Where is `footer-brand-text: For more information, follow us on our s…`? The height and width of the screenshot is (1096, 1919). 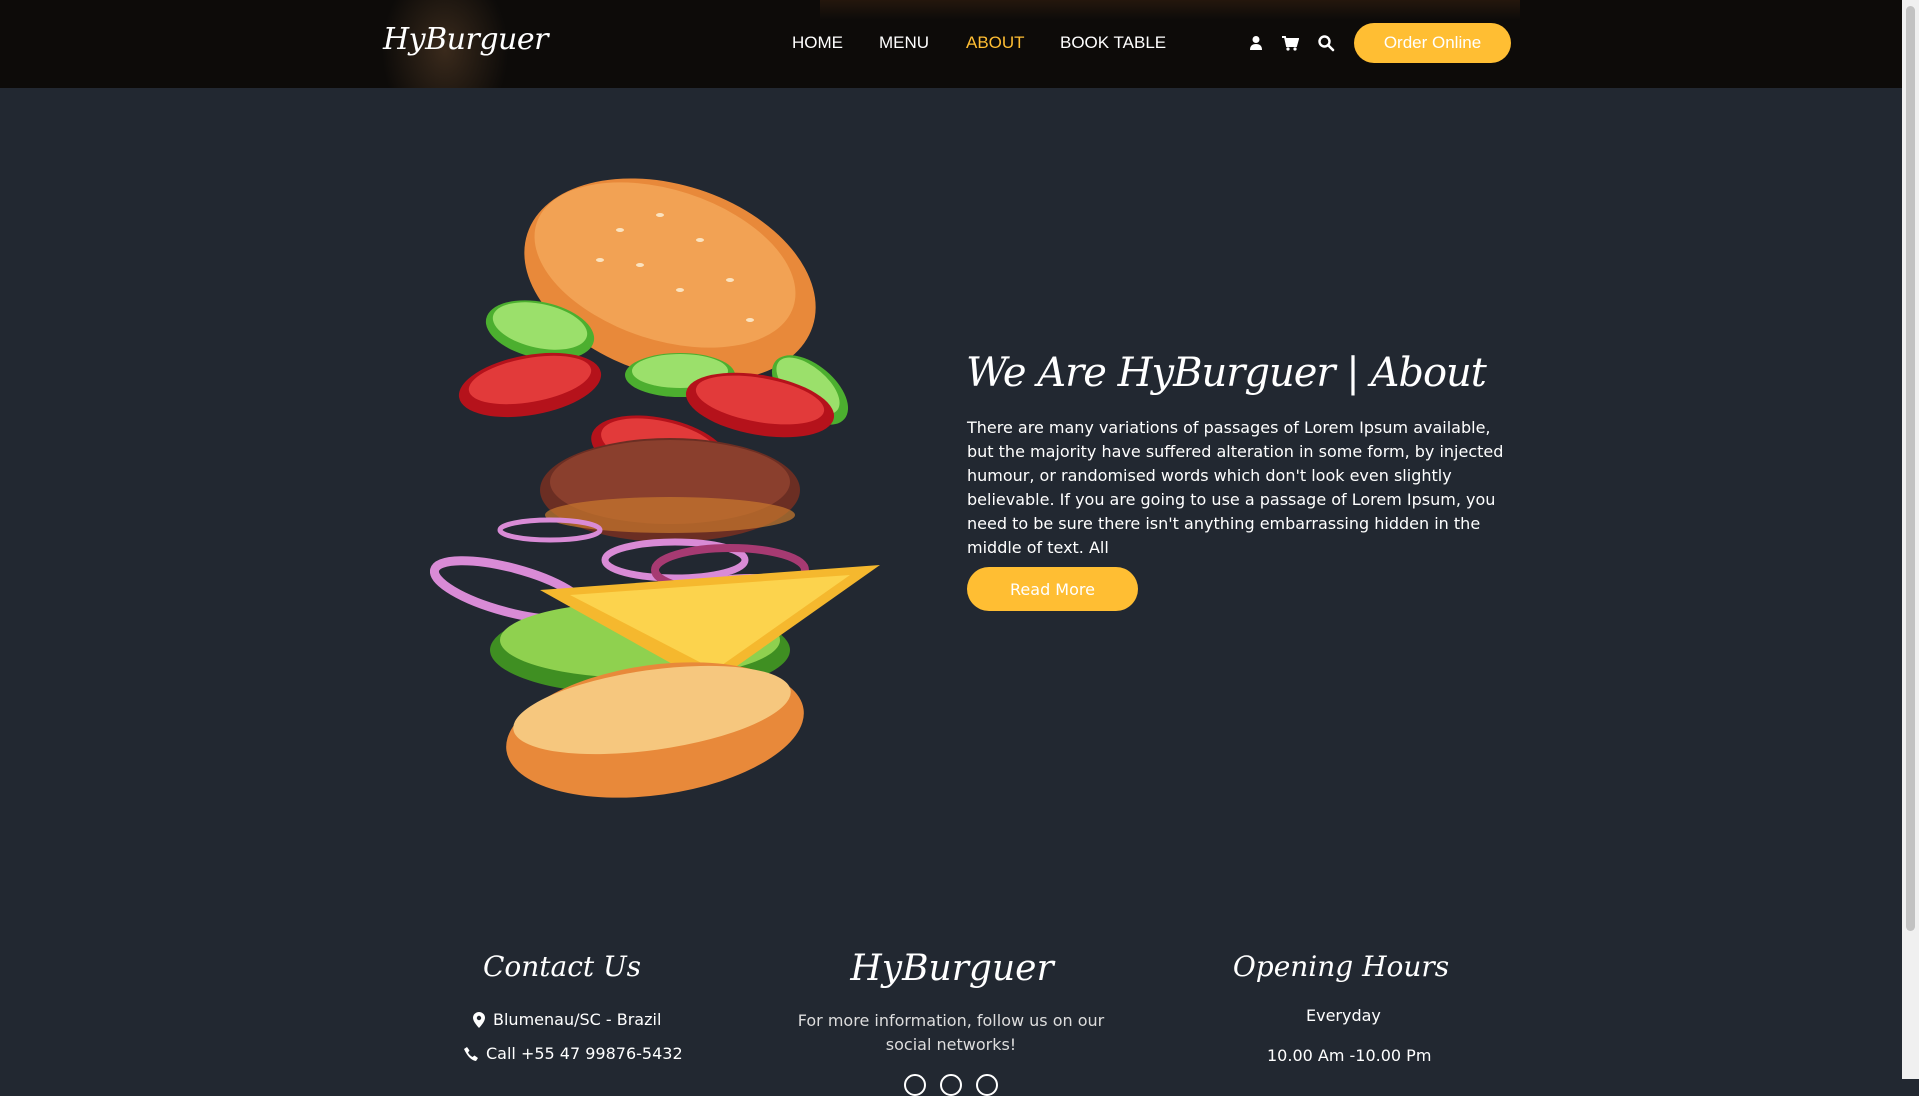 footer-brand-text: For more information, follow us on our s… is located at coordinates (951, 1032).